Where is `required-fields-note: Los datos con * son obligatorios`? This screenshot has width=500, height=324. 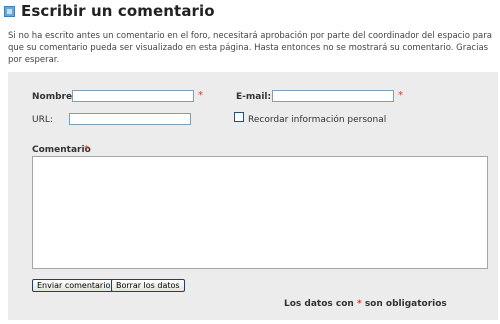
required-fields-note: Los datos con * son obligatorios is located at coordinates (365, 304).